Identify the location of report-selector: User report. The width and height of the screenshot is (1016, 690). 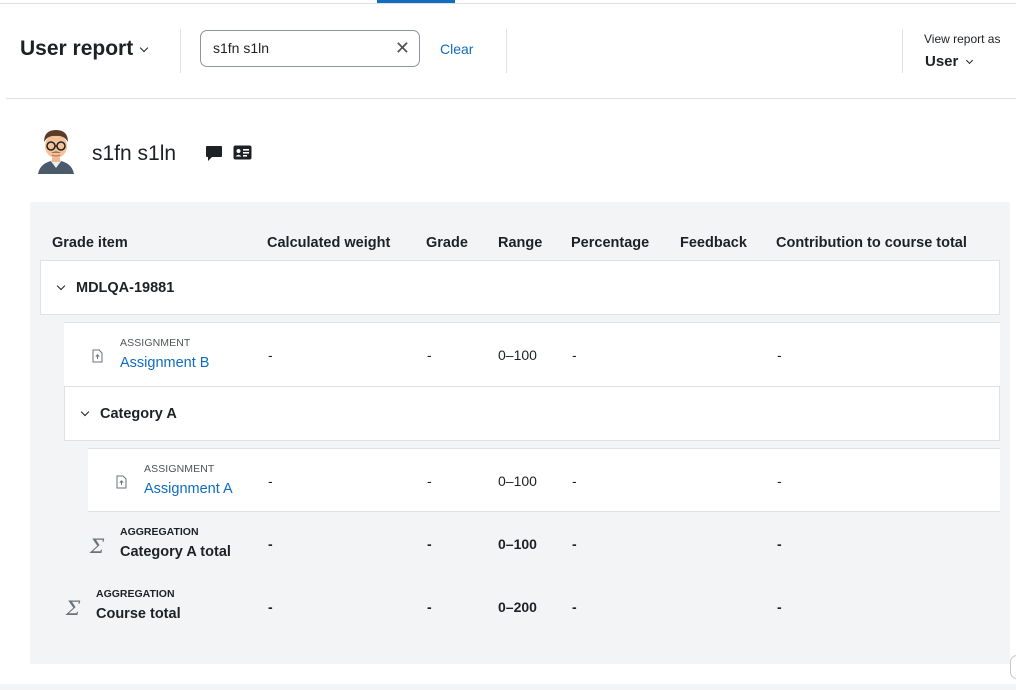
(84, 49).